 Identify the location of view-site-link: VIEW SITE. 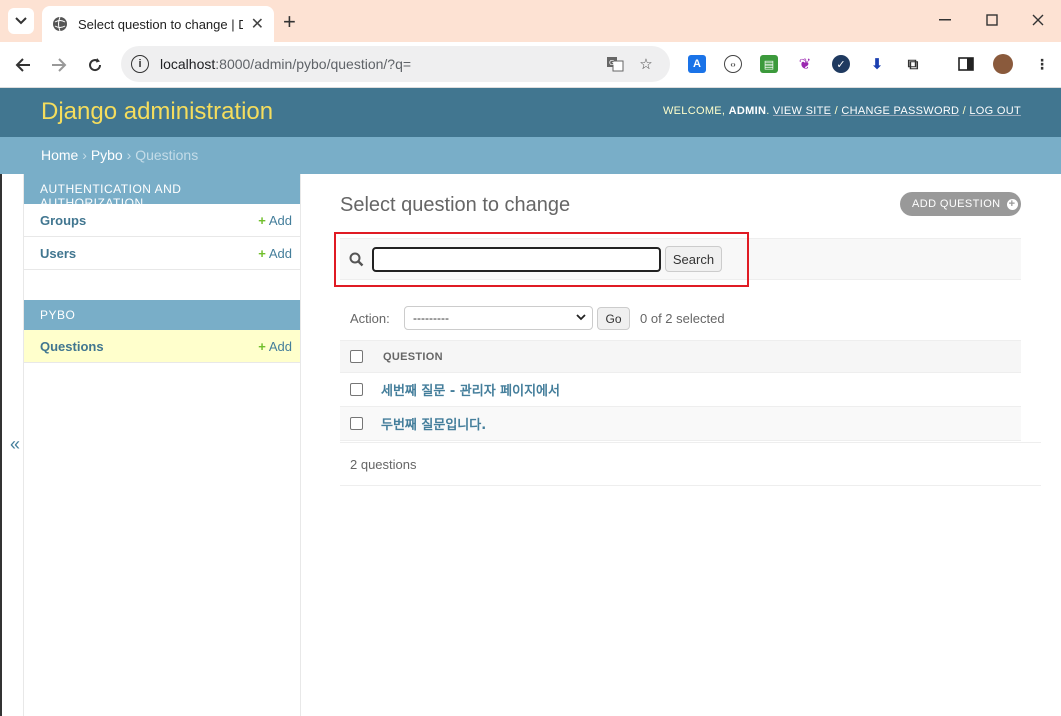
(802, 111).